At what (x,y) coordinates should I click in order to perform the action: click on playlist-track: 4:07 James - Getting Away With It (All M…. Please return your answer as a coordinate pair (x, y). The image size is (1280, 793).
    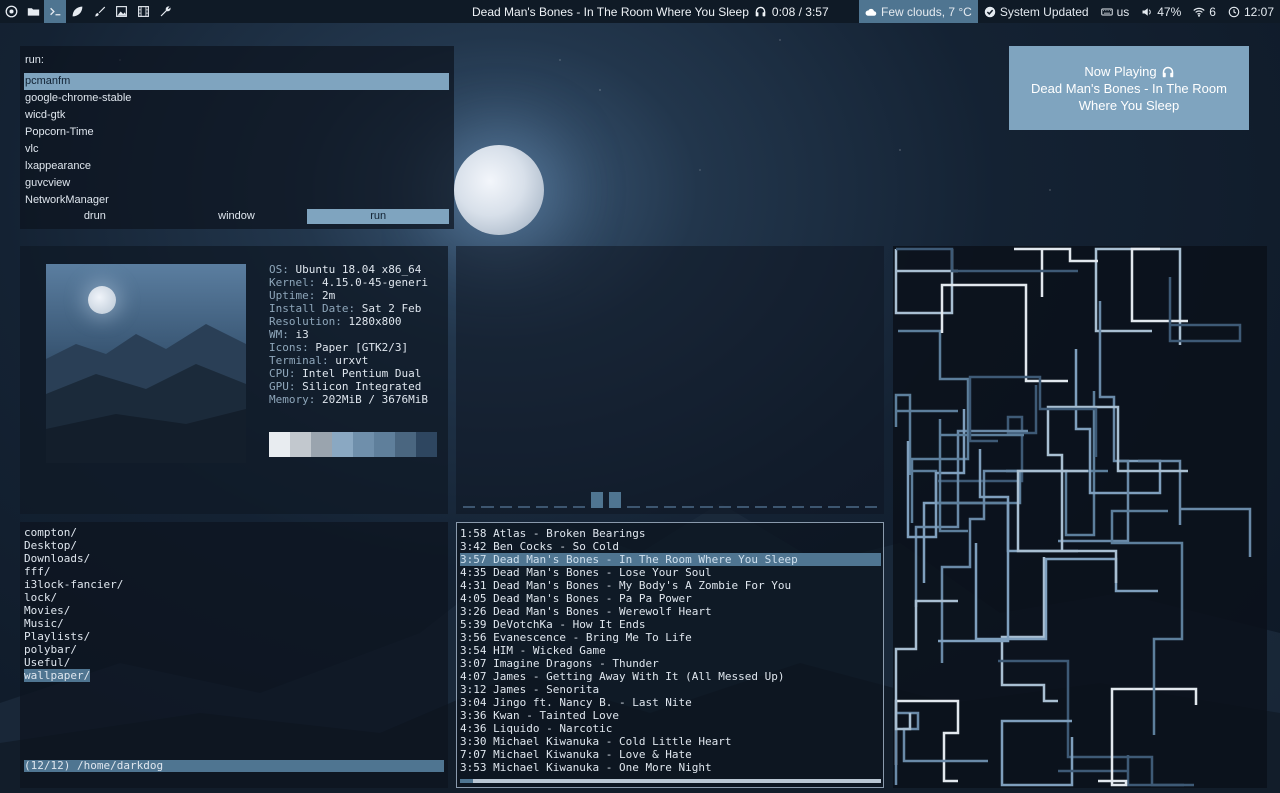
    Looking at the image, I should click on (670, 676).